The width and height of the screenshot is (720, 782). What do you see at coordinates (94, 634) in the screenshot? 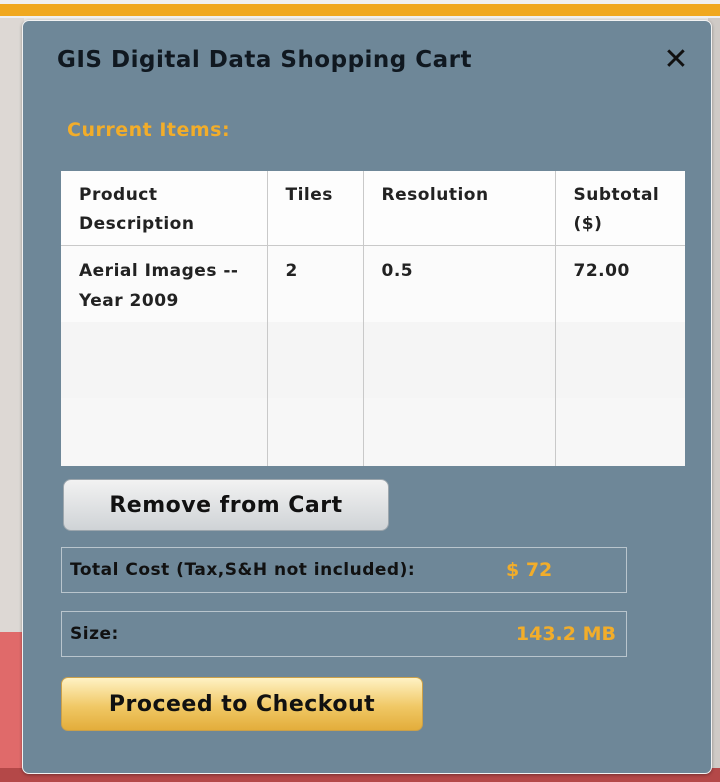
I see `size-label: Size:` at bounding box center [94, 634].